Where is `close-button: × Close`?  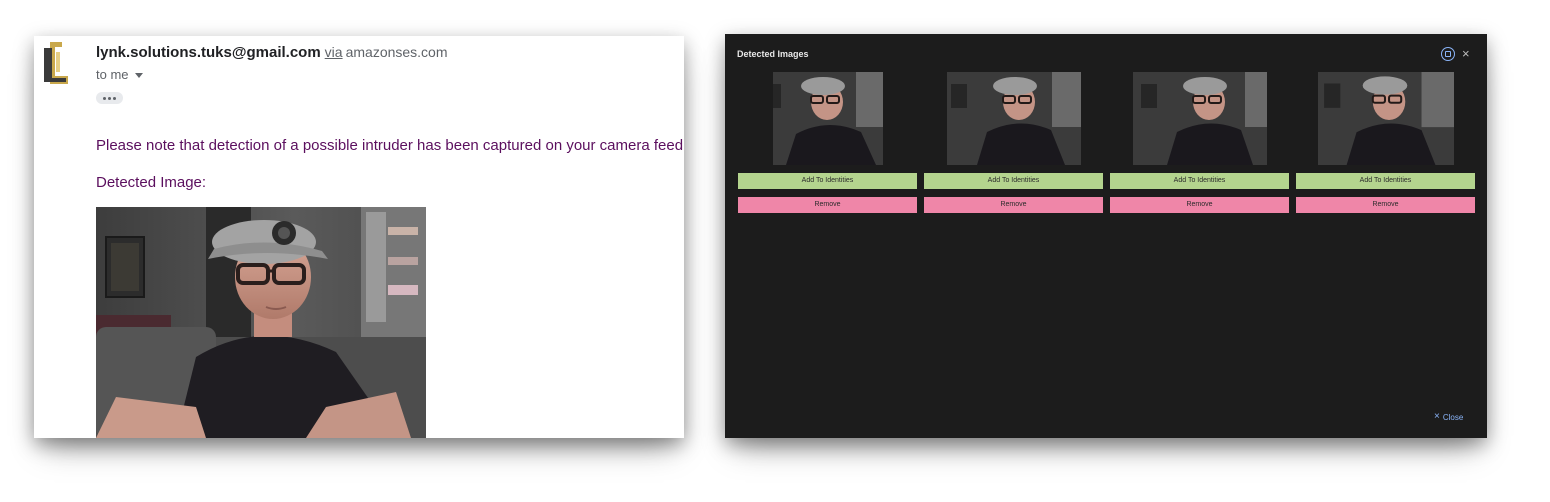
close-button: × Close is located at coordinates (1448, 417).